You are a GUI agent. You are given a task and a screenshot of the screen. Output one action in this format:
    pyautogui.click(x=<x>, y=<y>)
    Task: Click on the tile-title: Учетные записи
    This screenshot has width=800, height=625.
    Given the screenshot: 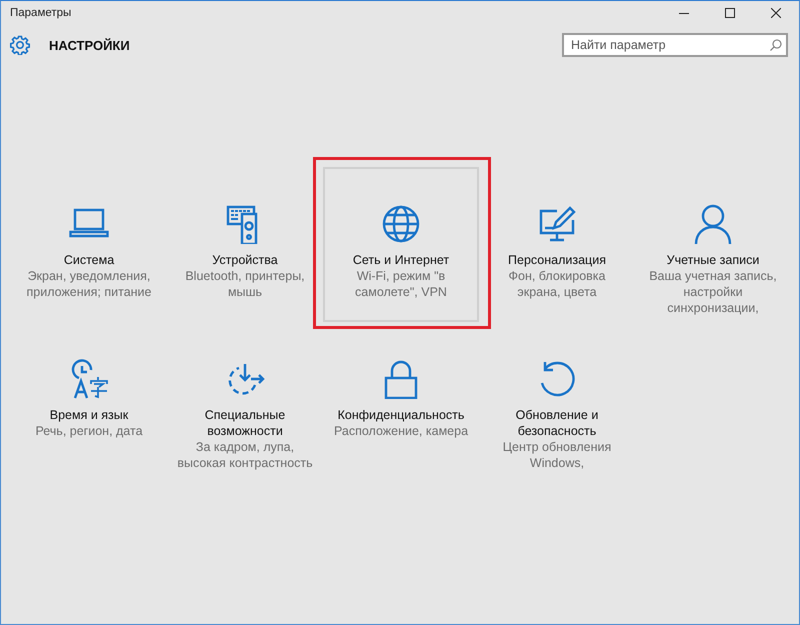 What is the action you would take?
    pyautogui.click(x=713, y=260)
    